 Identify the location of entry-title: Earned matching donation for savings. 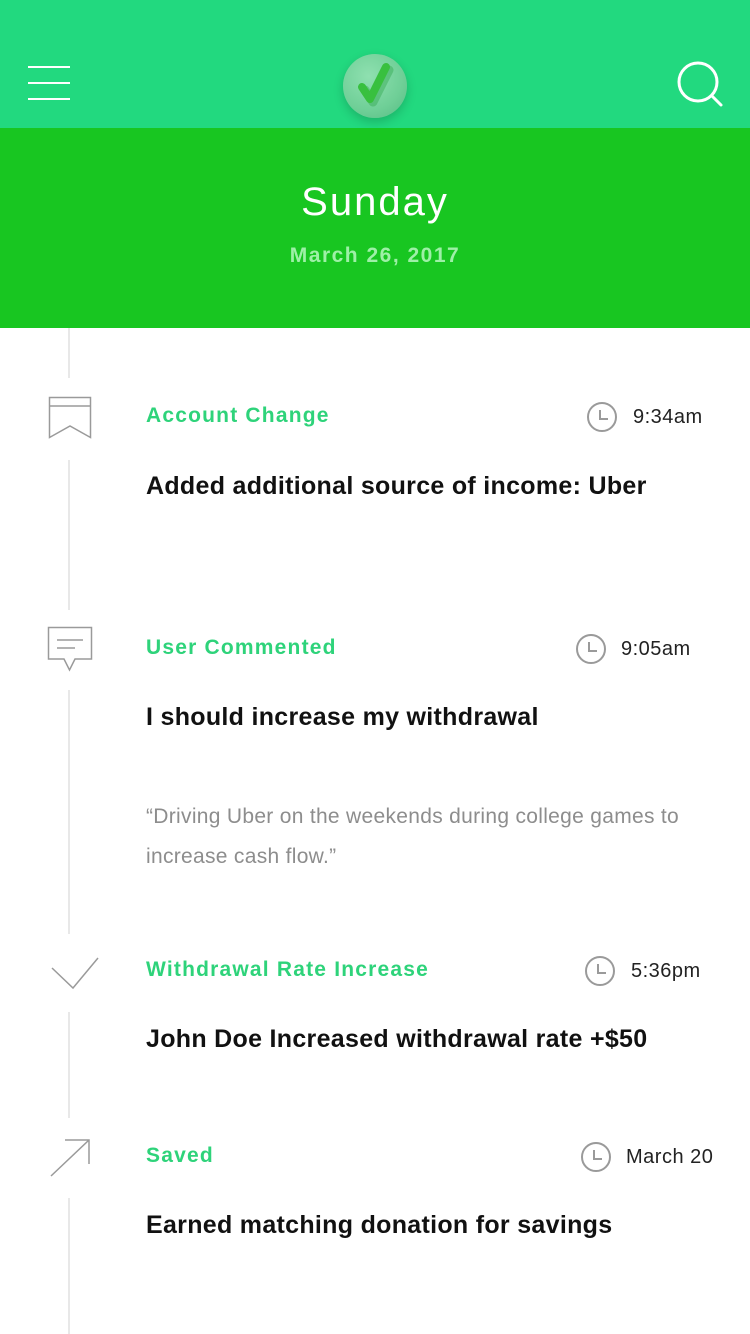
(379, 1225).